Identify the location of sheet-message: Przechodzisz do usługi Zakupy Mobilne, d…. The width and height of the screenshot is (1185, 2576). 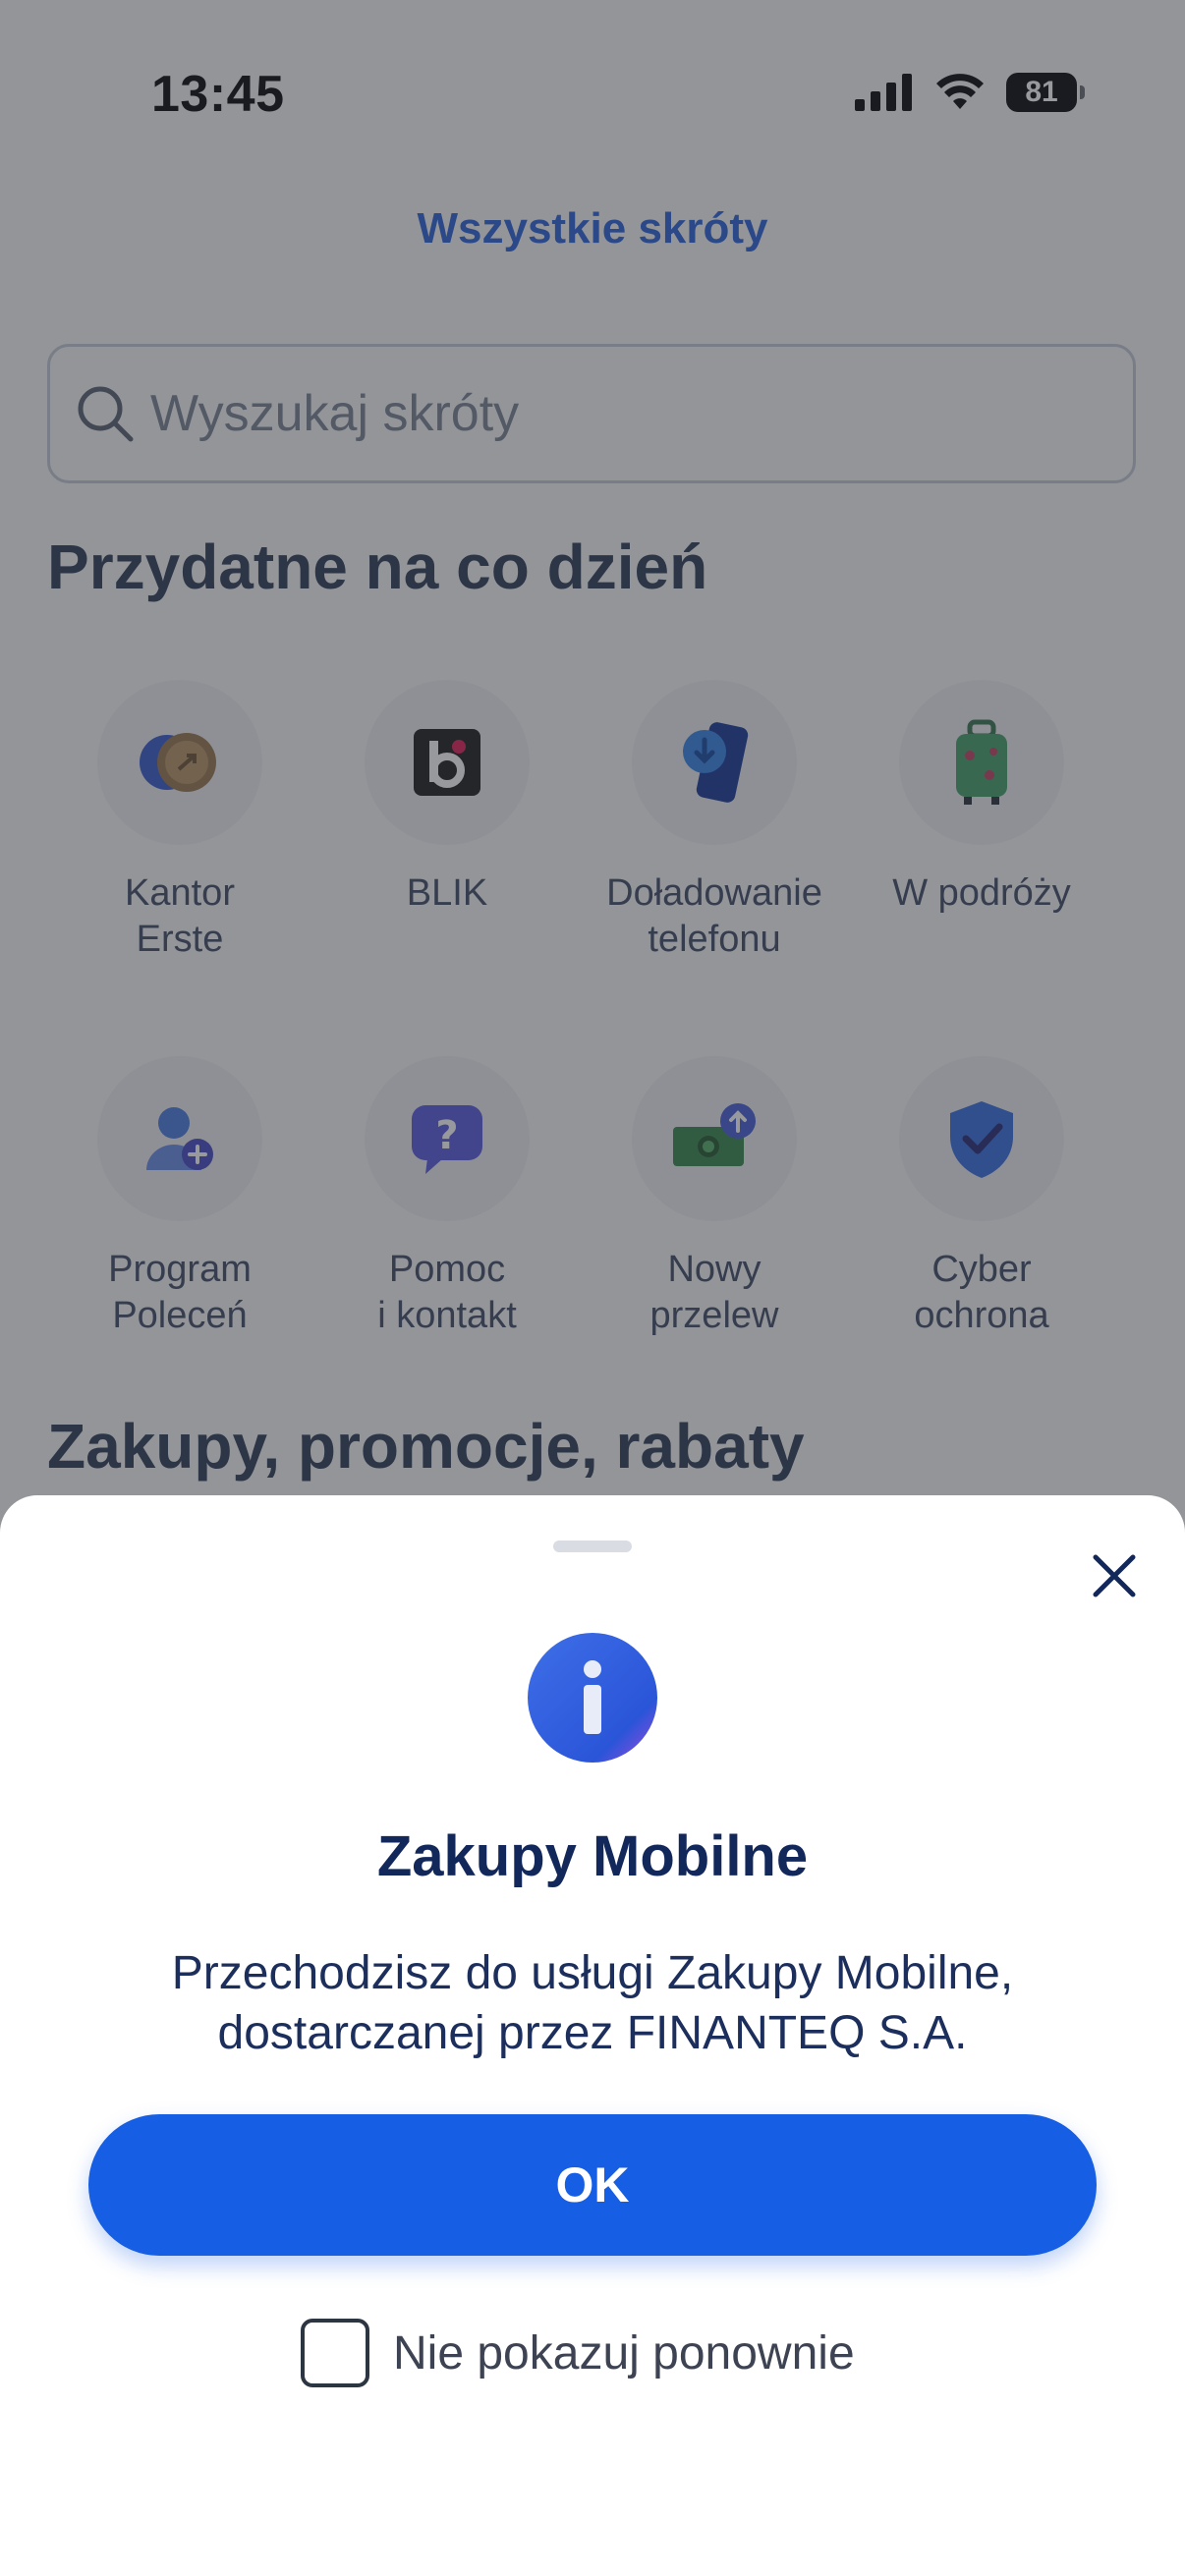
(592, 2003).